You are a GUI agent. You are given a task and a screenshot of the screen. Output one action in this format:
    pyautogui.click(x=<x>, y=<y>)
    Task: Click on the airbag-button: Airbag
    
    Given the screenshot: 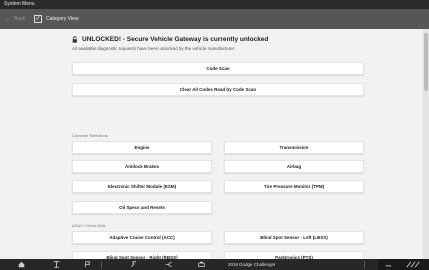 What is the action you would take?
    pyautogui.click(x=294, y=166)
    